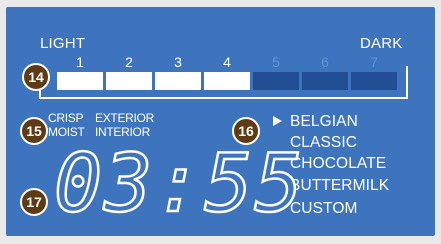 This screenshot has height=244, width=441. Describe the element at coordinates (227, 62) in the screenshot. I see `shade-number-4: 4` at that location.